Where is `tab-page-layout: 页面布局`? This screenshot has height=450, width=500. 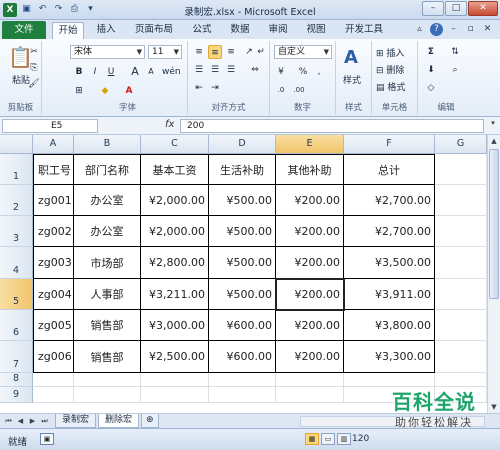 tab-page-layout: 页面布局 is located at coordinates (154, 30).